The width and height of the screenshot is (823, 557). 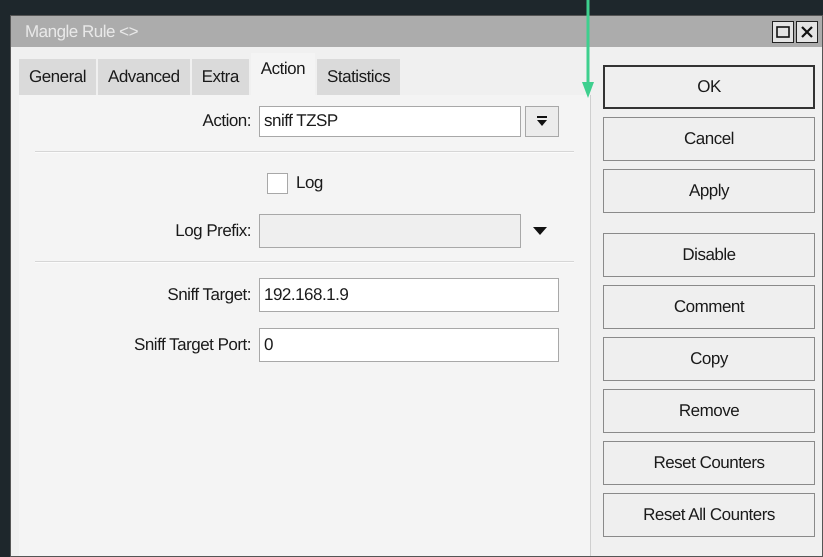 I want to click on checkbox-label: Log, so click(x=309, y=183).